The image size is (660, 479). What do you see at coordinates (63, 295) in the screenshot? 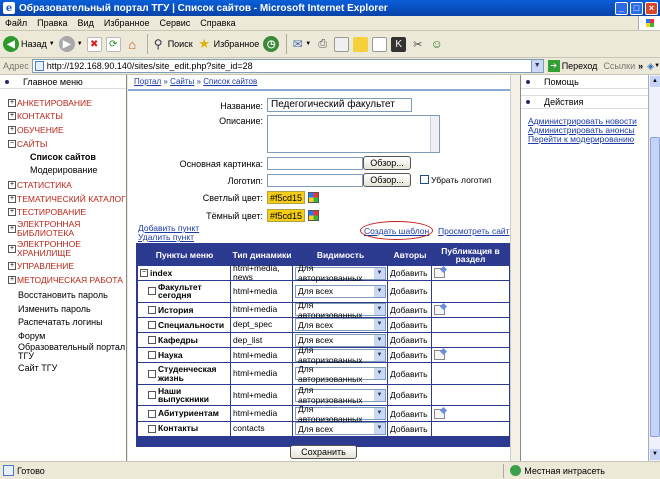
I see `menu-item-restore-password: Восстановить пароль` at bounding box center [63, 295].